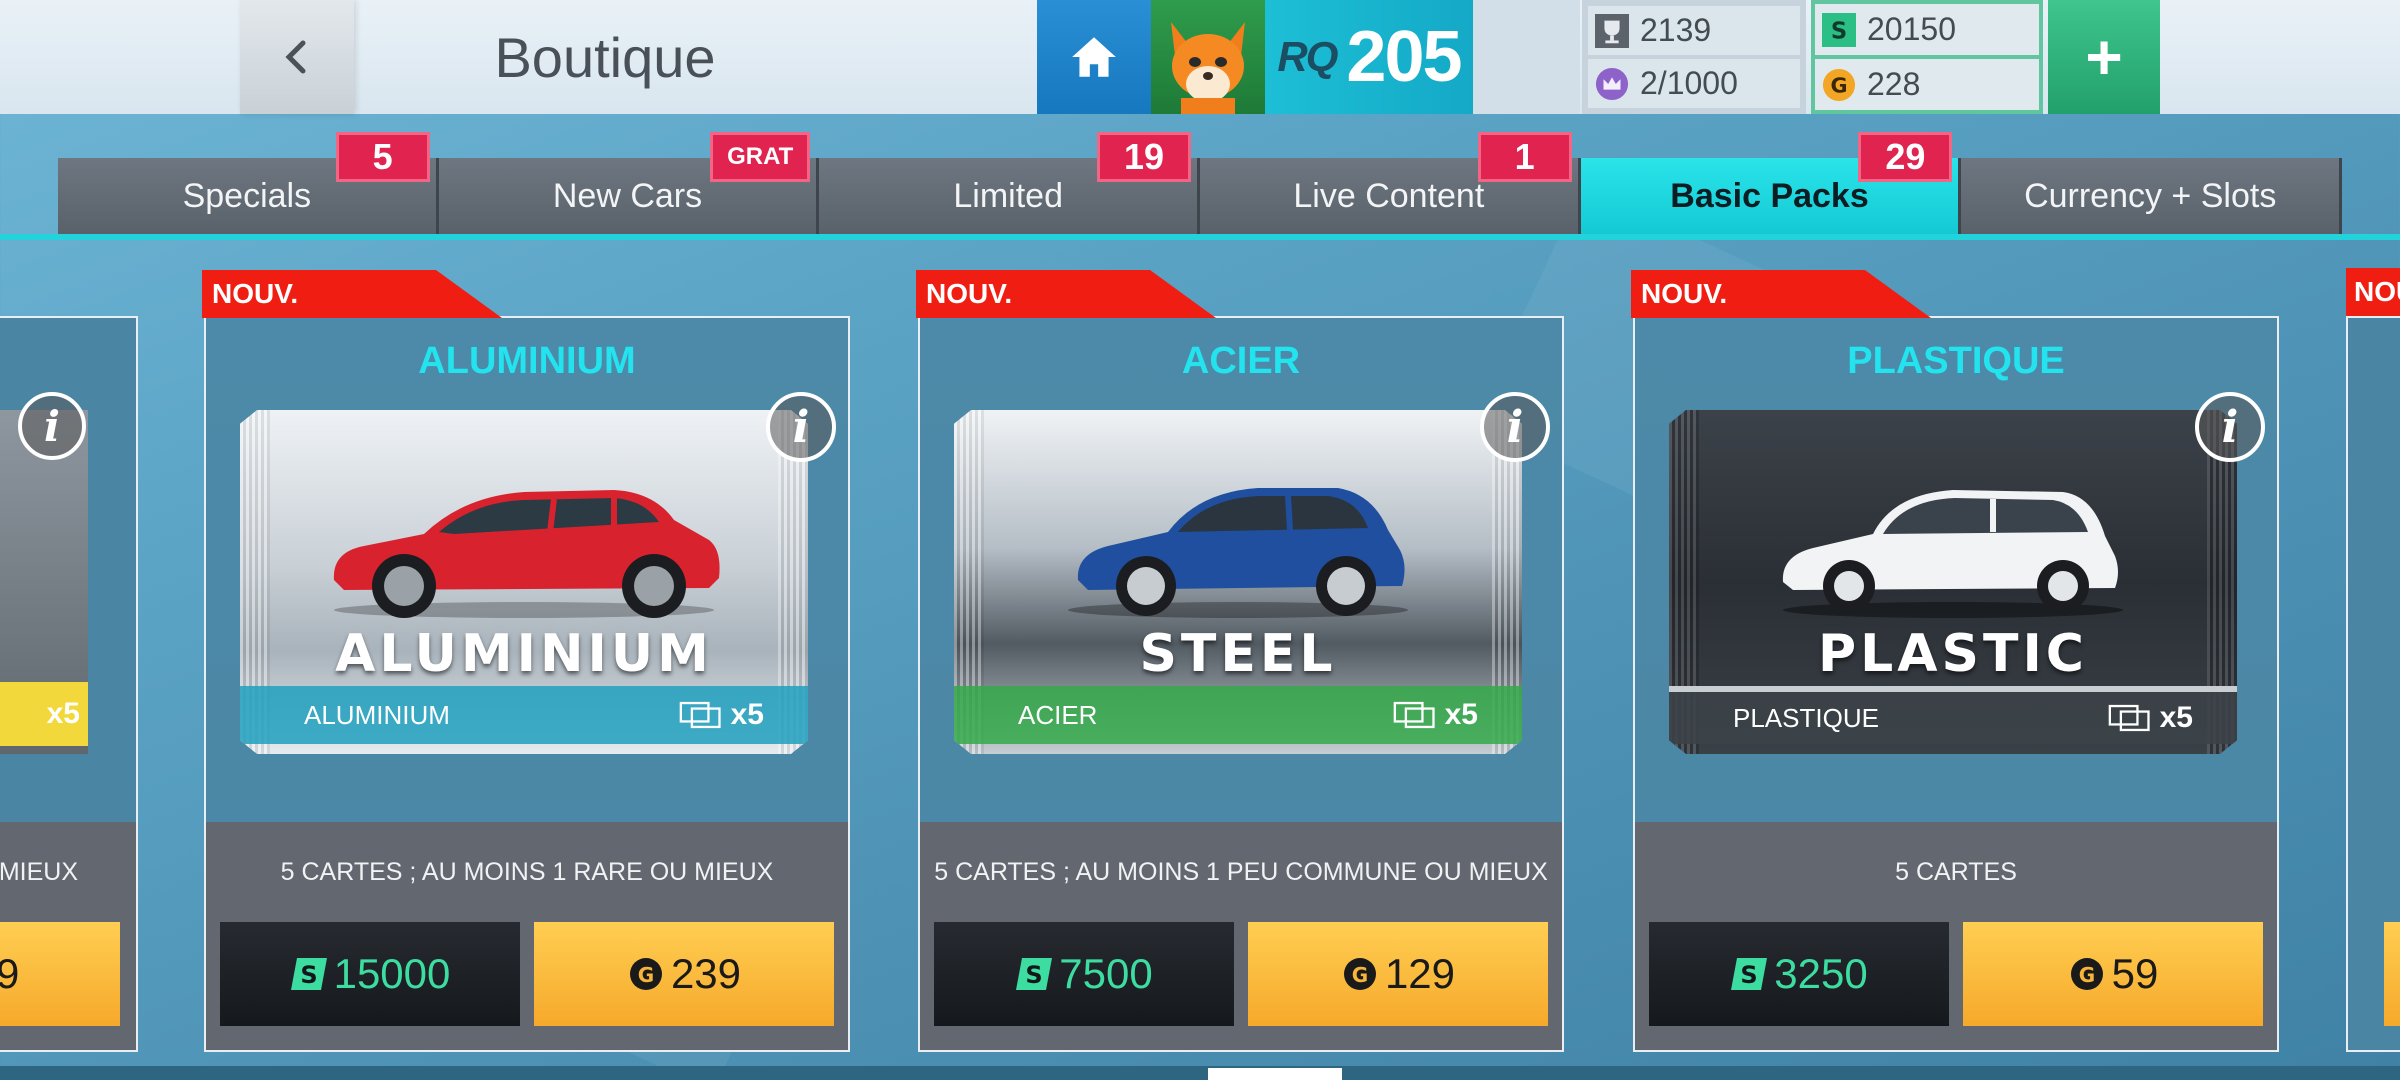 The height and width of the screenshot is (1080, 2400). What do you see at coordinates (1694, 57) in the screenshot?
I see `player-stats: 2139 2/1000` at bounding box center [1694, 57].